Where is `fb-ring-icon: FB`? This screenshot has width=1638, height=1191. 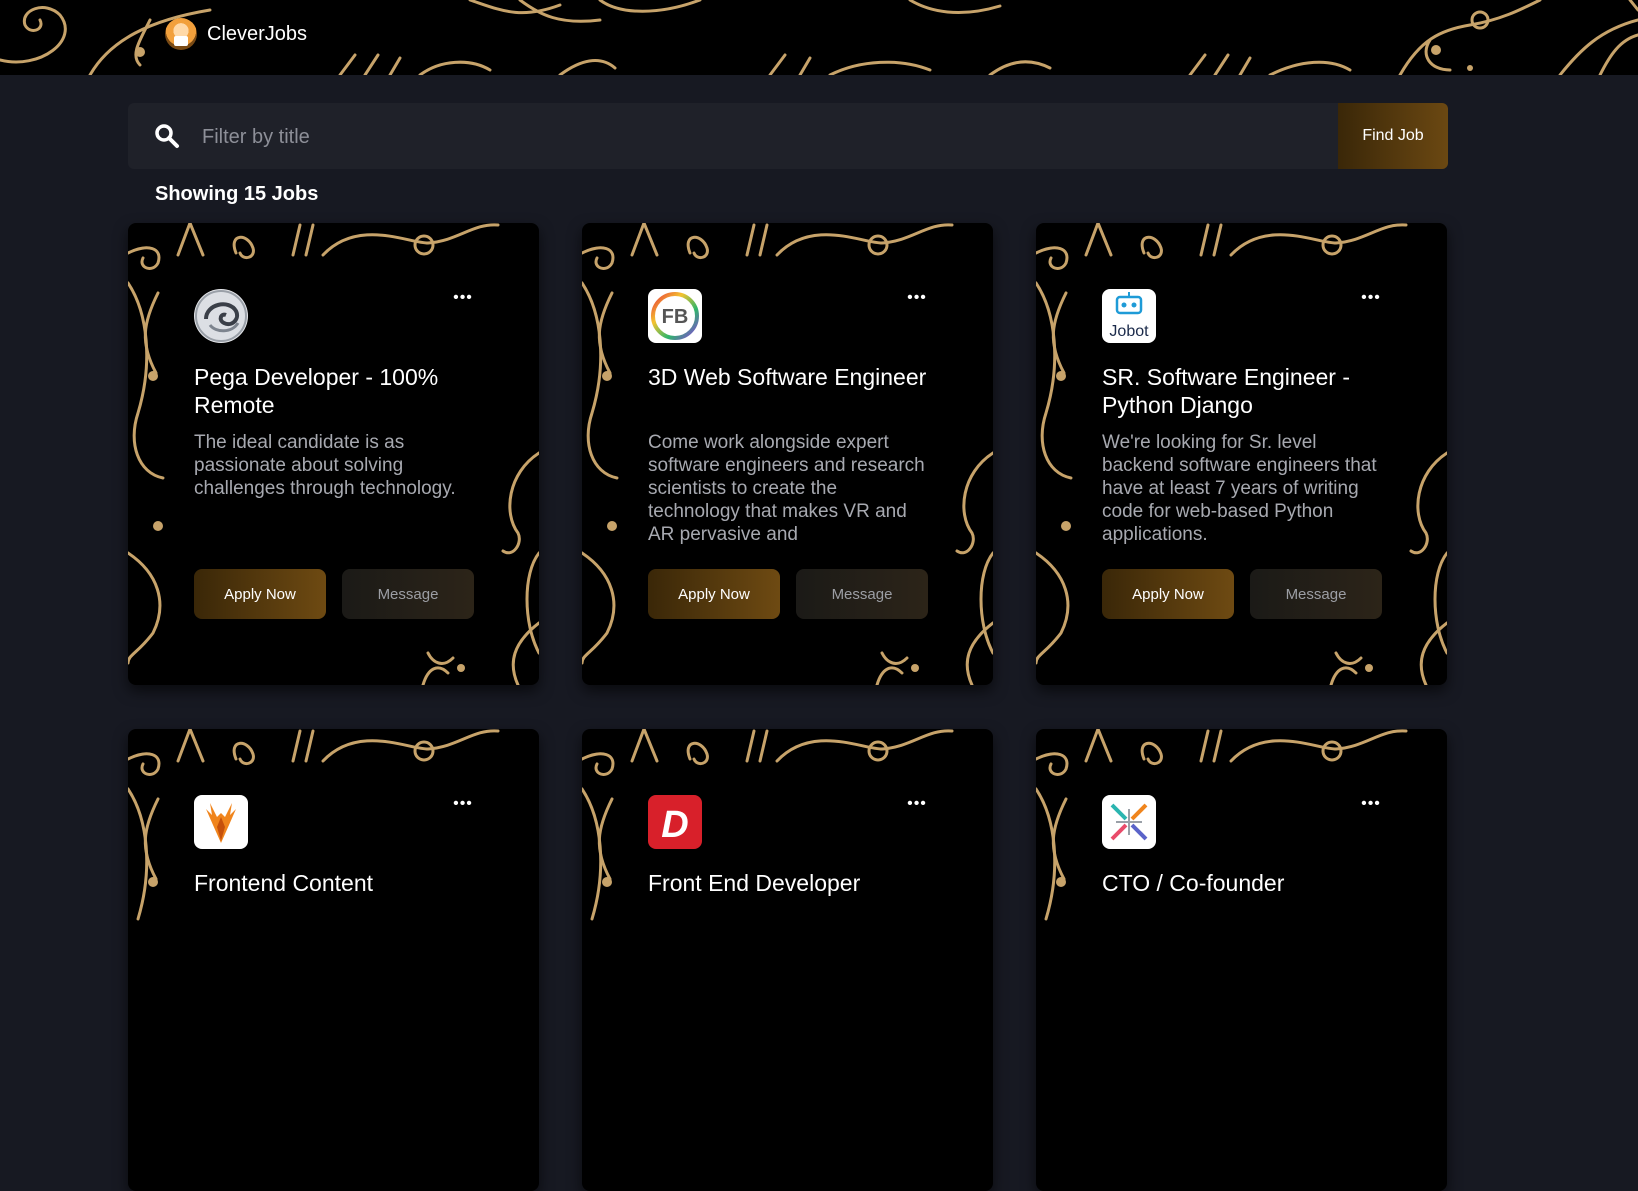 fb-ring-icon: FB is located at coordinates (675, 316).